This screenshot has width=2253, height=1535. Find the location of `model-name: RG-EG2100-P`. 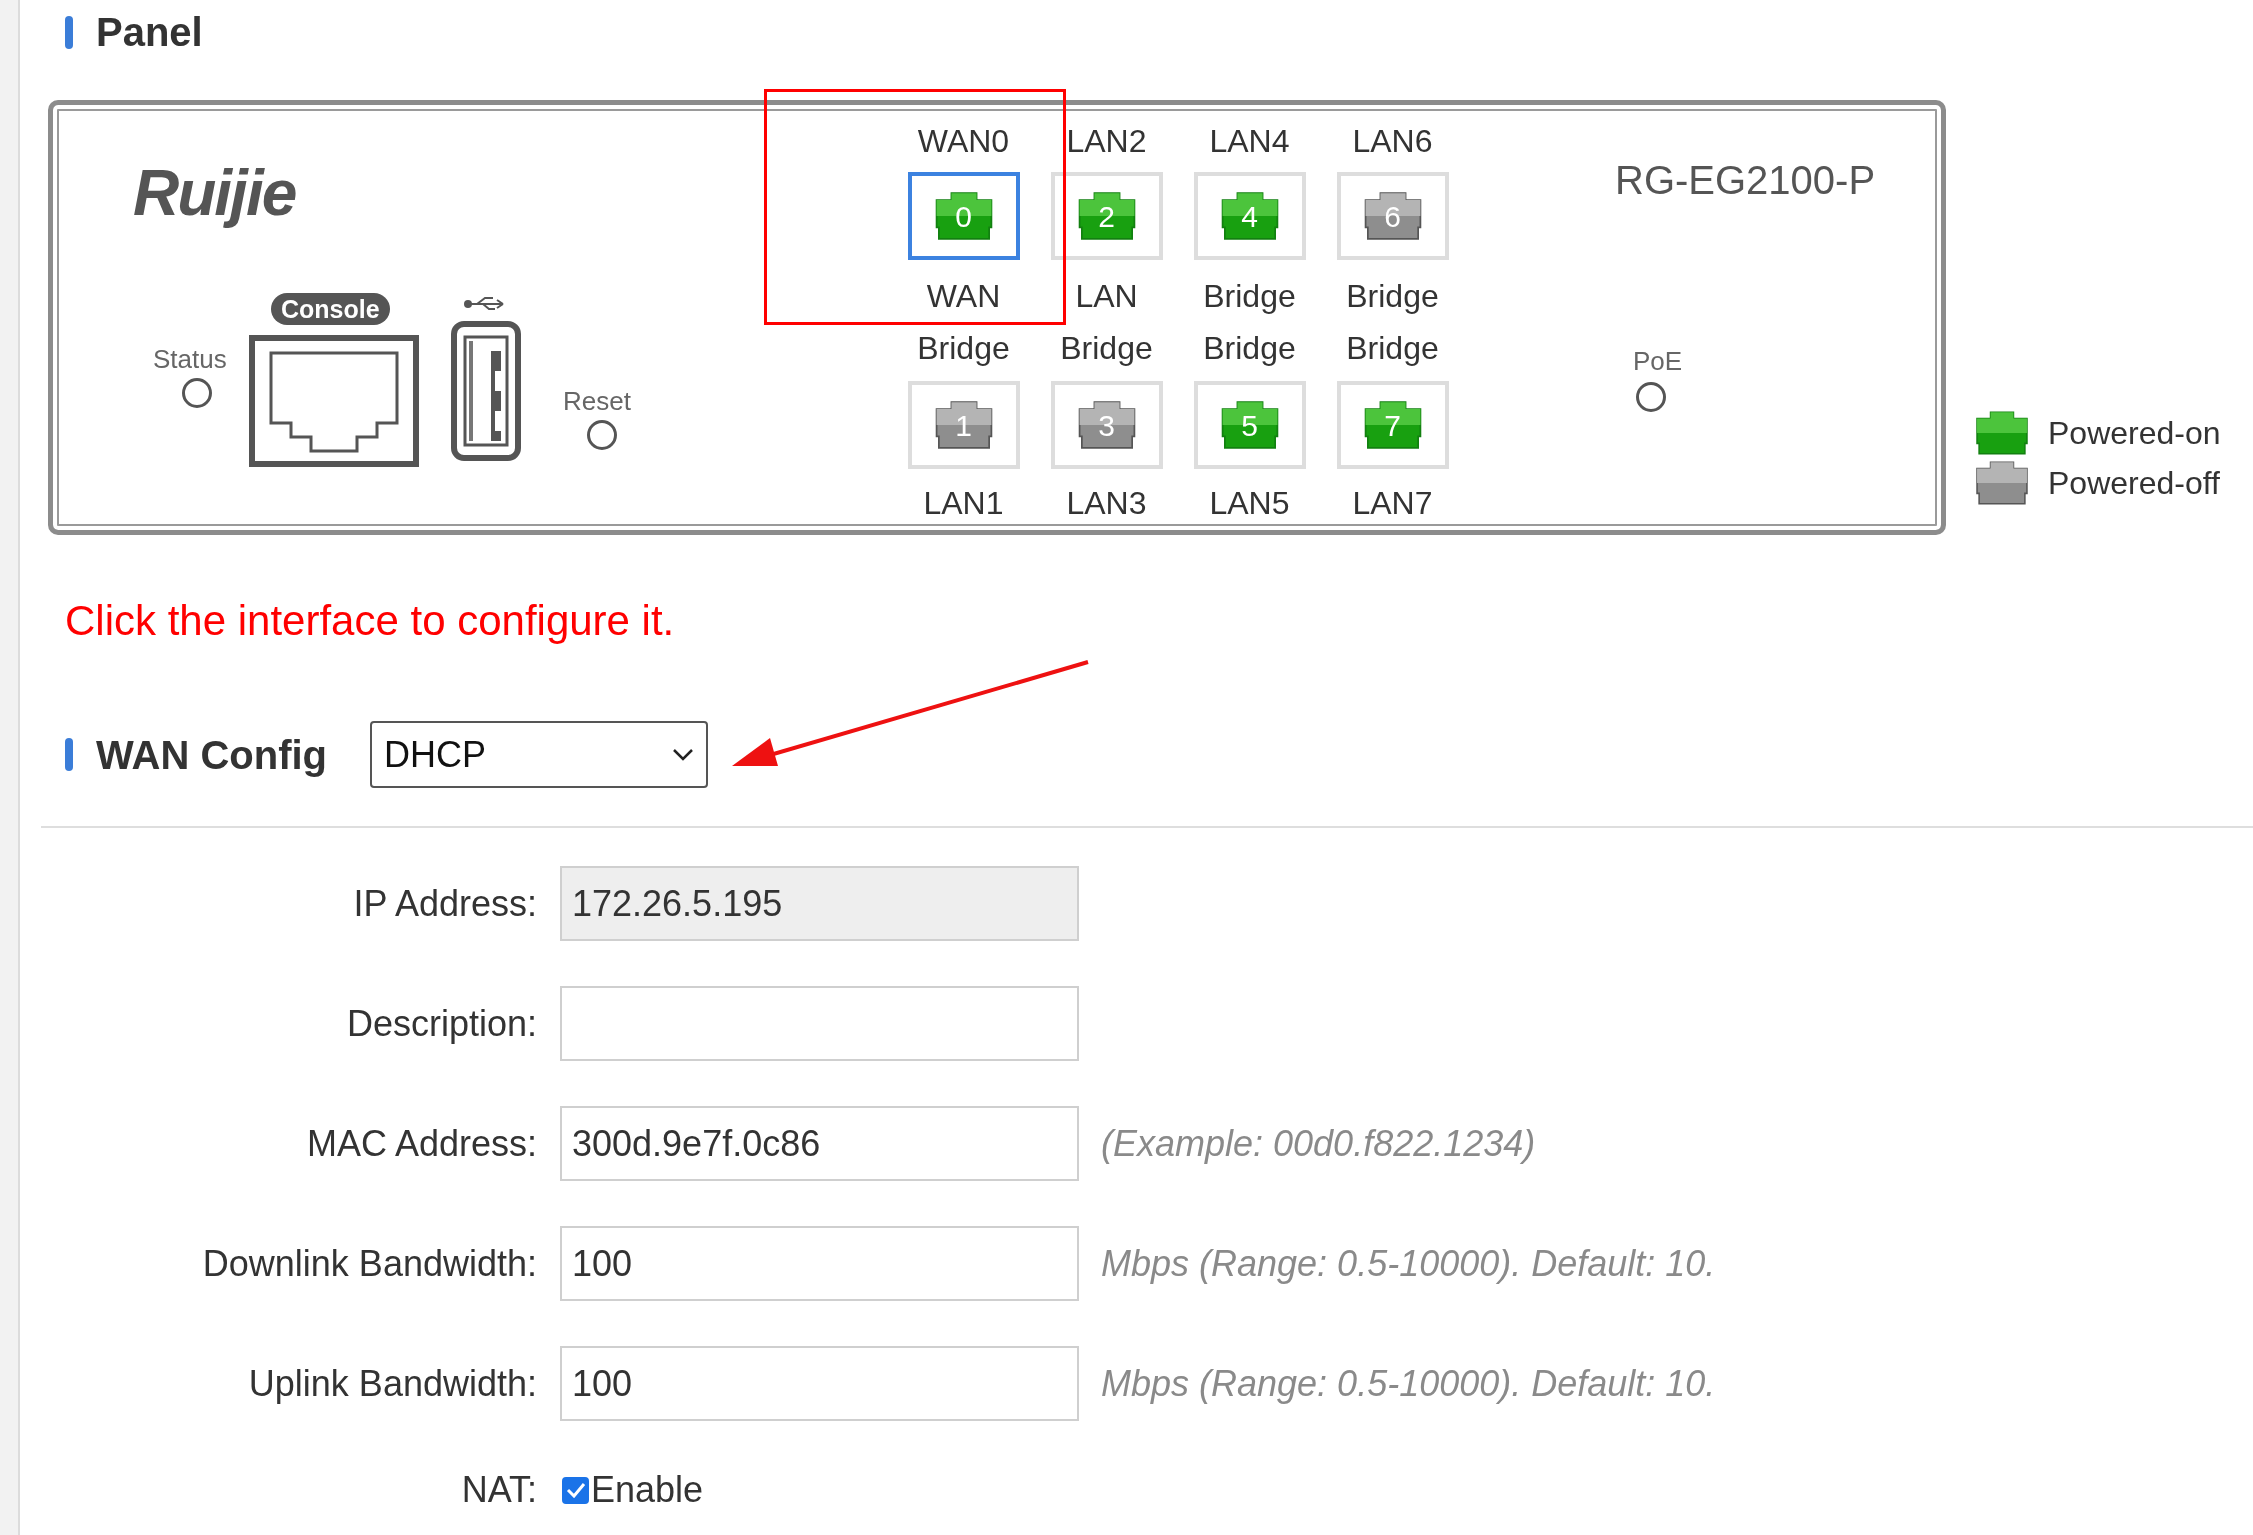

model-name: RG-EG2100-P is located at coordinates (1745, 180).